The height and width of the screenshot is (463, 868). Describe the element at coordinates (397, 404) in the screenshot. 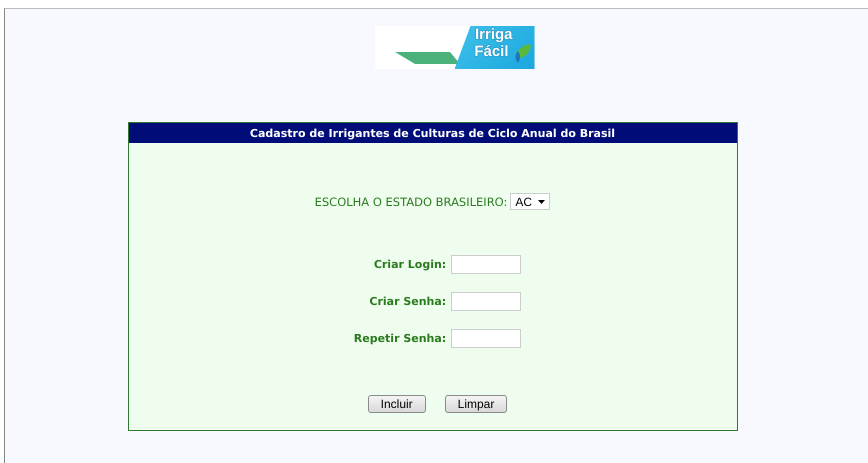

I see `include-button: Incluir` at that location.